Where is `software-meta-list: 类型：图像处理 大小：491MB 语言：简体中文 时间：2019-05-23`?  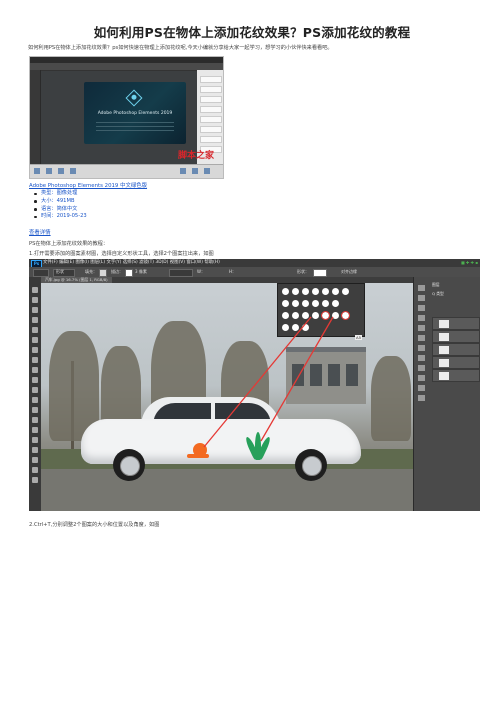
software-meta-list: 类型：图像处理 大小：491MB 语言：简体中文 时间：2019-05-23 is located at coordinates (60, 205).